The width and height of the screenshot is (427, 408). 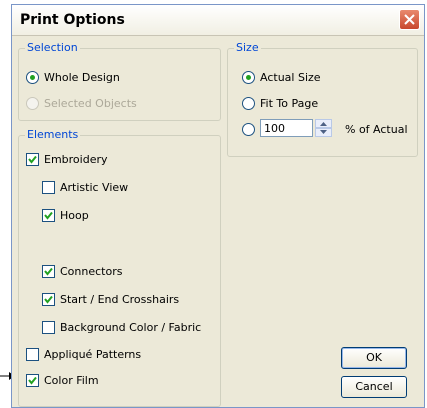 I want to click on size-legend: Size, so click(x=247, y=47).